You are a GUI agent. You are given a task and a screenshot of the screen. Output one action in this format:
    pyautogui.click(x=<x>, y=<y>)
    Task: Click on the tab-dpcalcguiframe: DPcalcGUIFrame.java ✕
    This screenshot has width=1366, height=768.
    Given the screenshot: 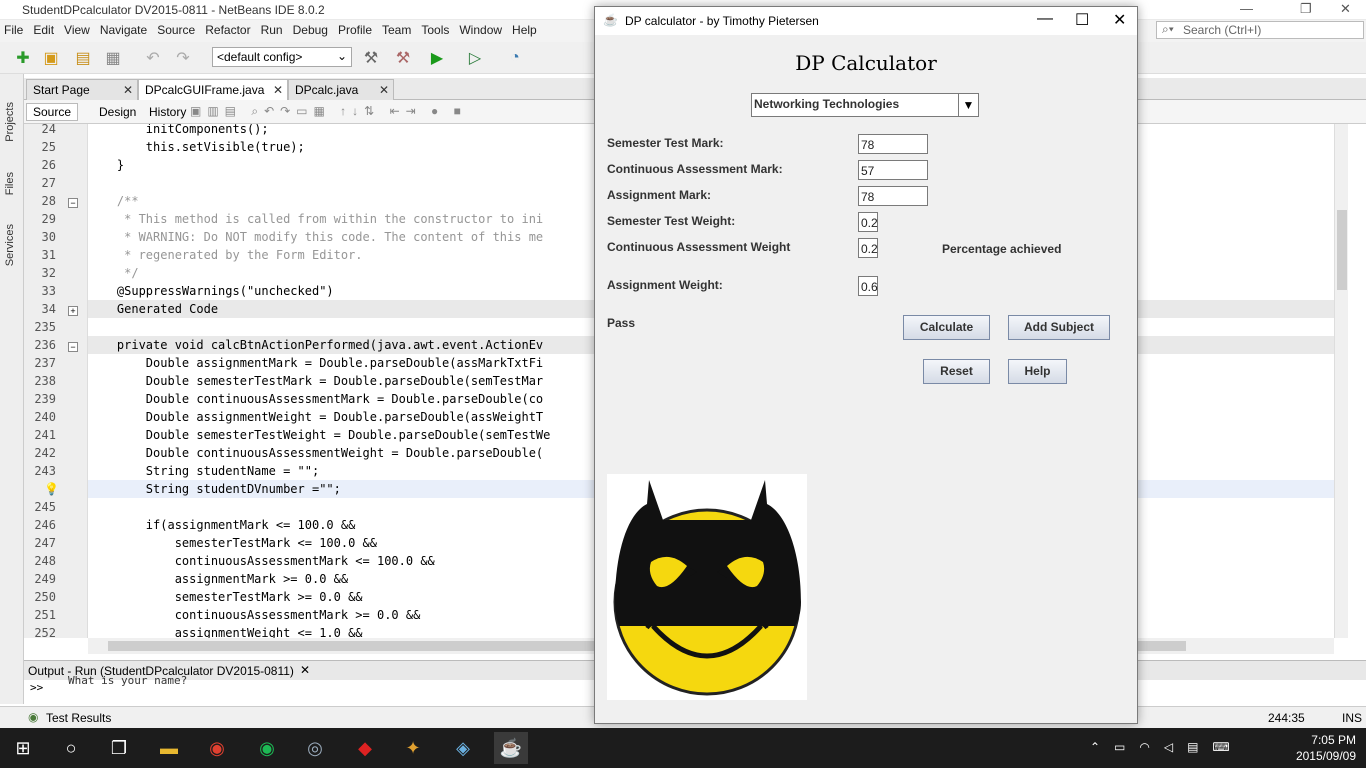 What is the action you would take?
    pyautogui.click(x=213, y=89)
    